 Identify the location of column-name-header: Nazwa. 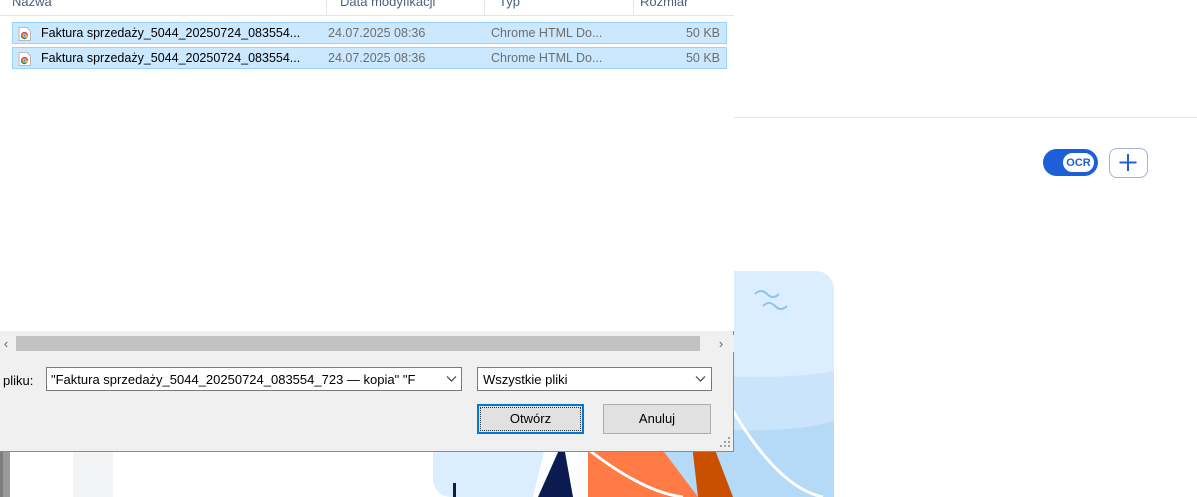
(32, 4).